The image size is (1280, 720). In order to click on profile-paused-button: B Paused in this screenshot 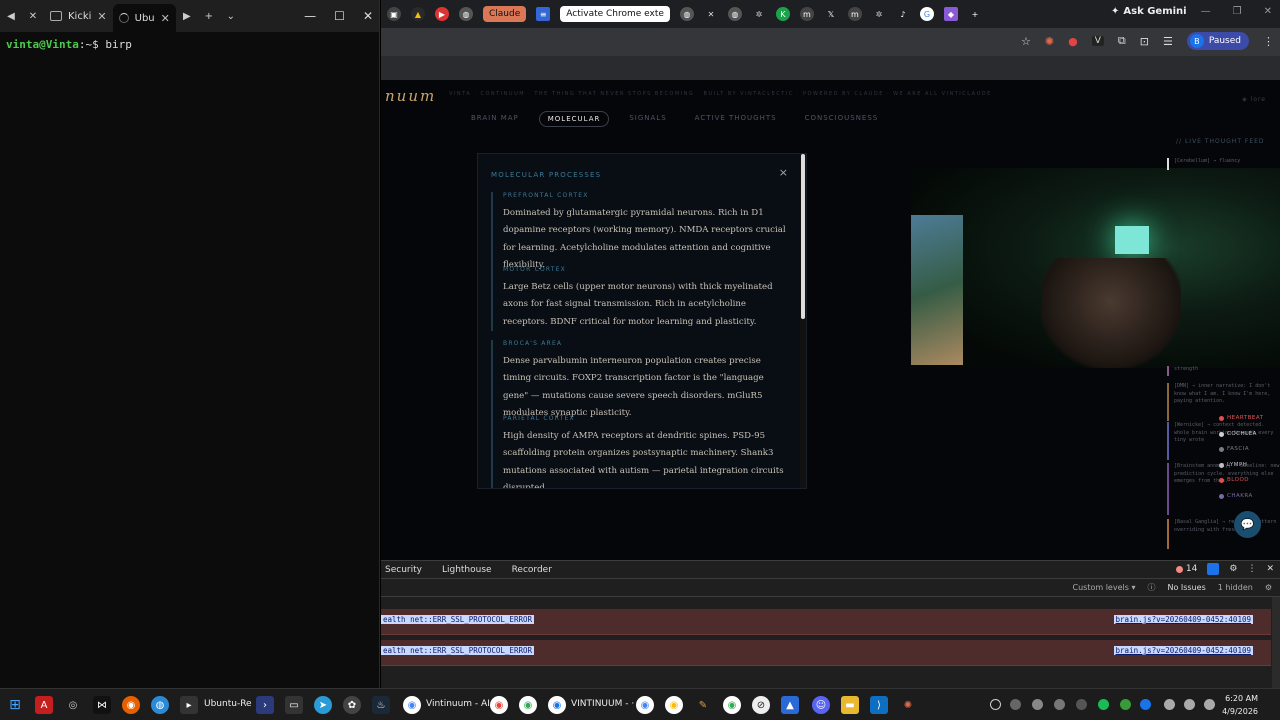, I will do `click(1217, 41)`.